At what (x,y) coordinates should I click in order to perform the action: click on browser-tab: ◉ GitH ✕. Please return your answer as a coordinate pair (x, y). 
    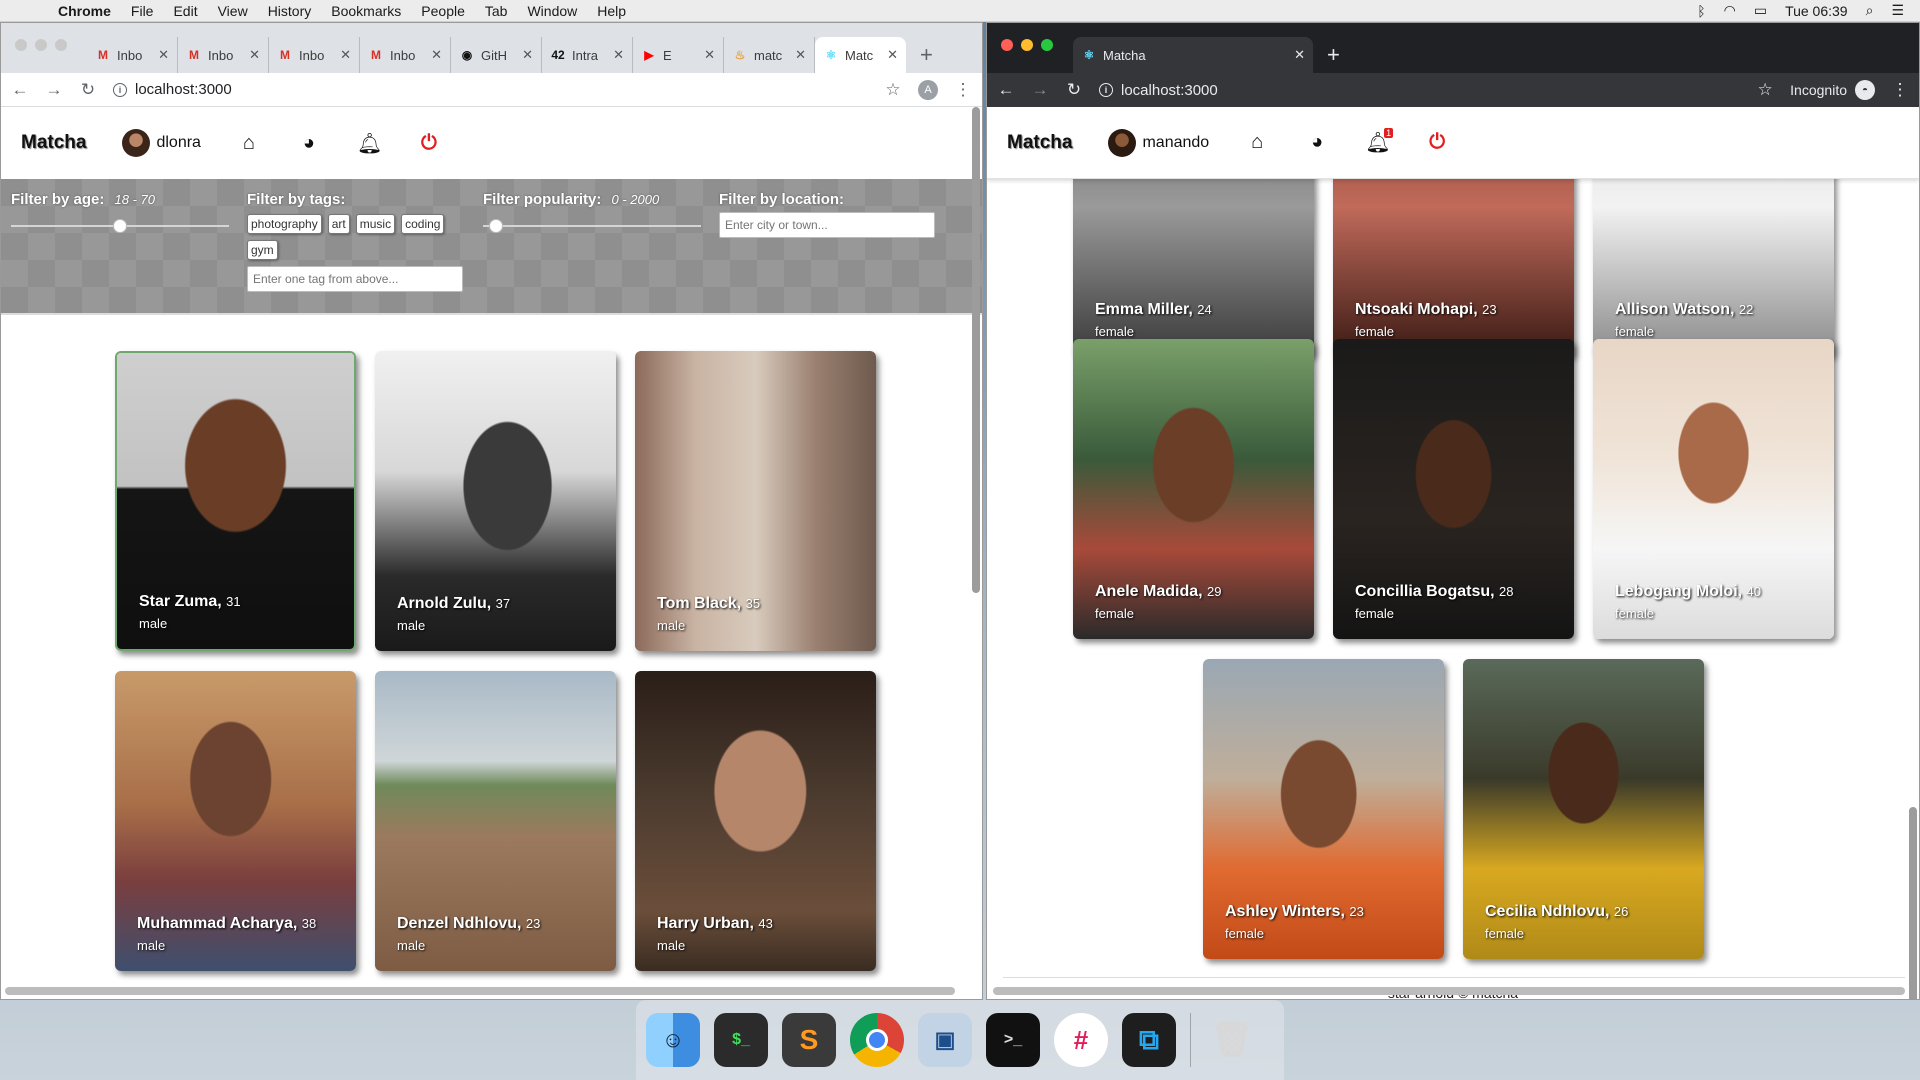
    Looking at the image, I should click on (496, 55).